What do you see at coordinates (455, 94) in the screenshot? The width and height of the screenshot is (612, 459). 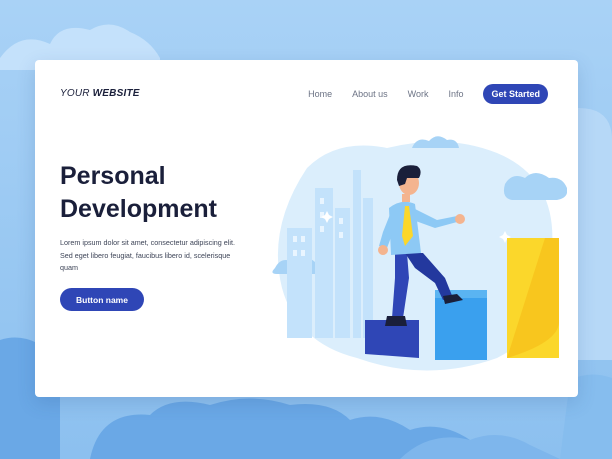 I see `nav-info: Info` at bounding box center [455, 94].